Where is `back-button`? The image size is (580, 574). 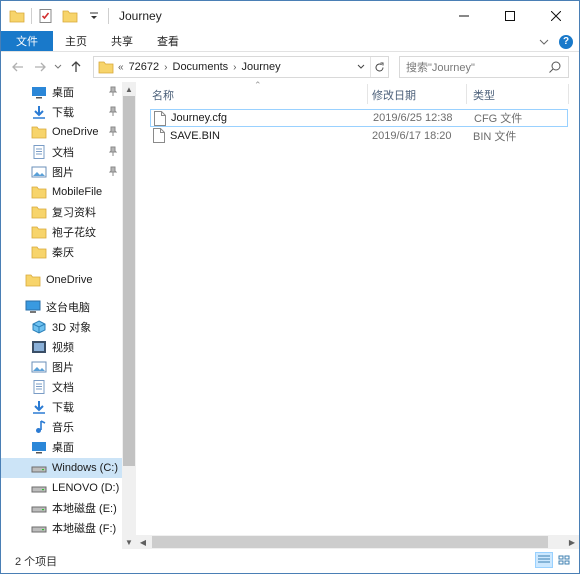 back-button is located at coordinates (18, 67).